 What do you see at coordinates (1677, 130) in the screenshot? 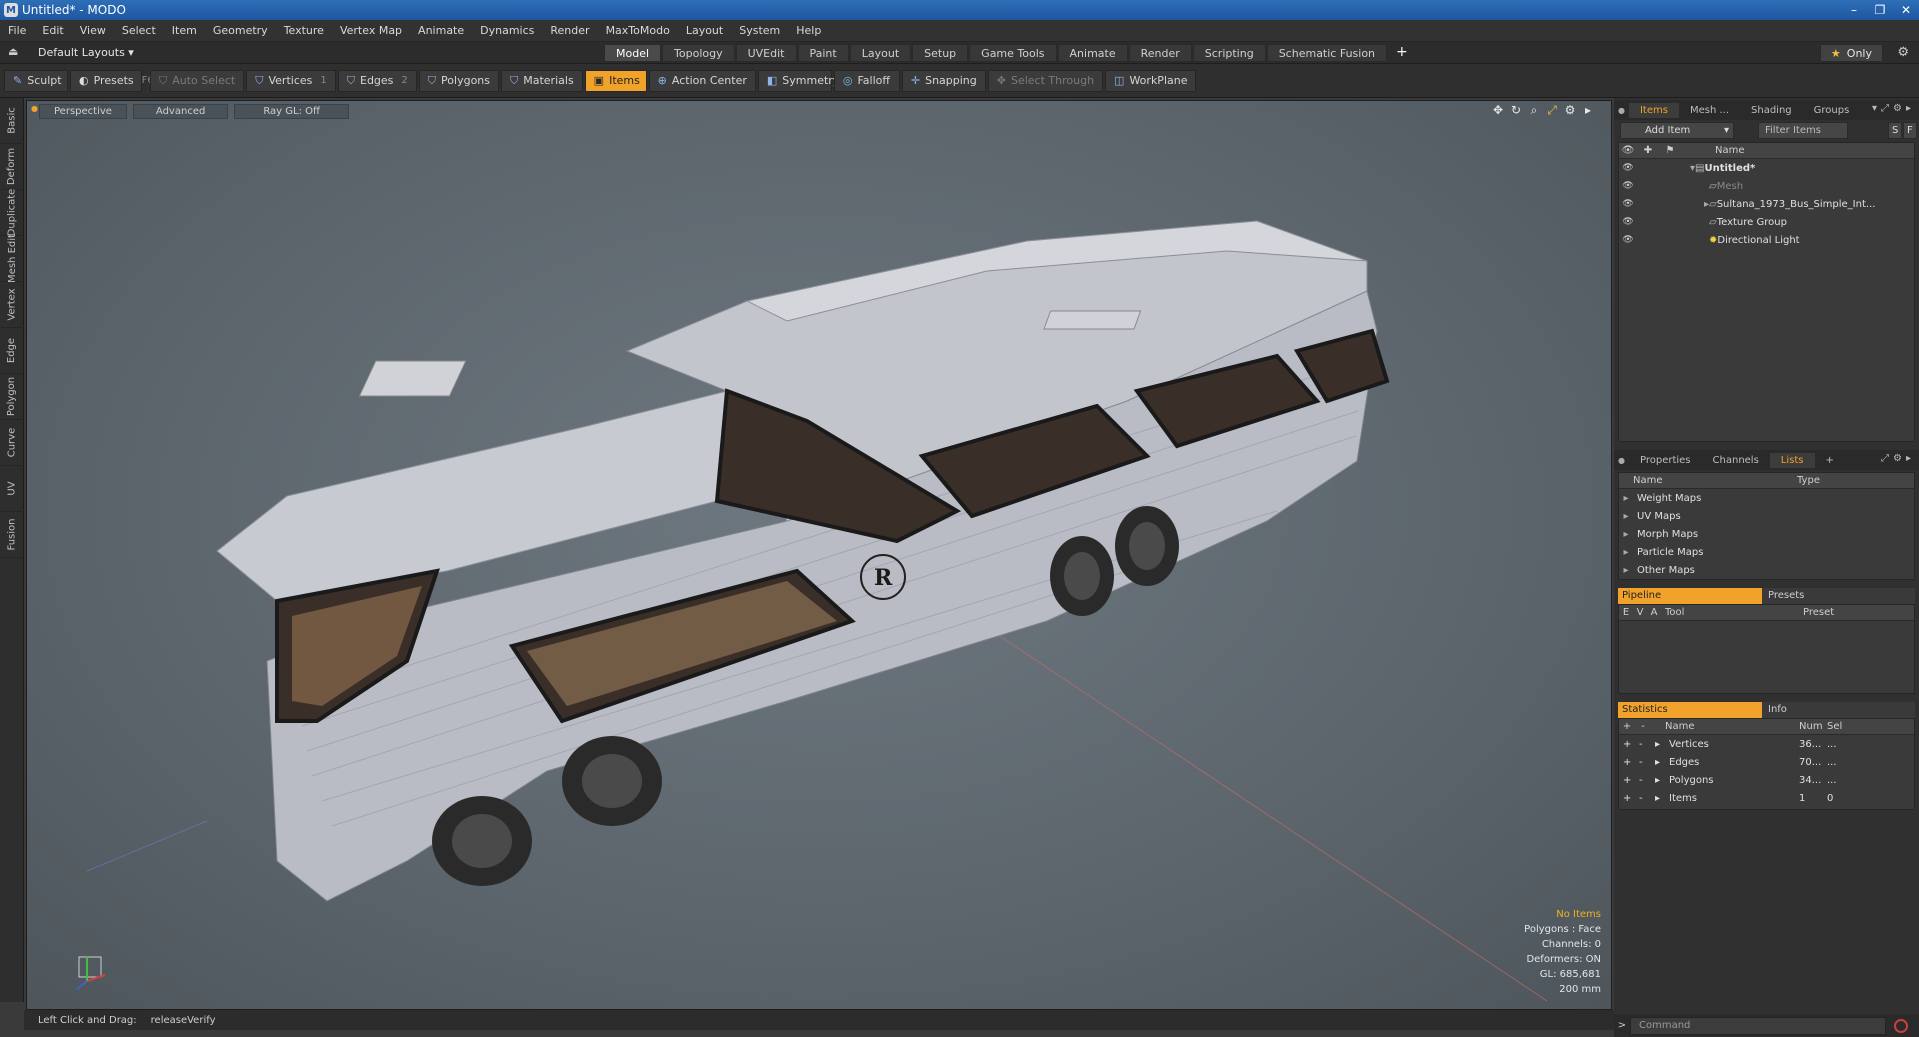
I see `add-item-button: Add Item ▾` at bounding box center [1677, 130].